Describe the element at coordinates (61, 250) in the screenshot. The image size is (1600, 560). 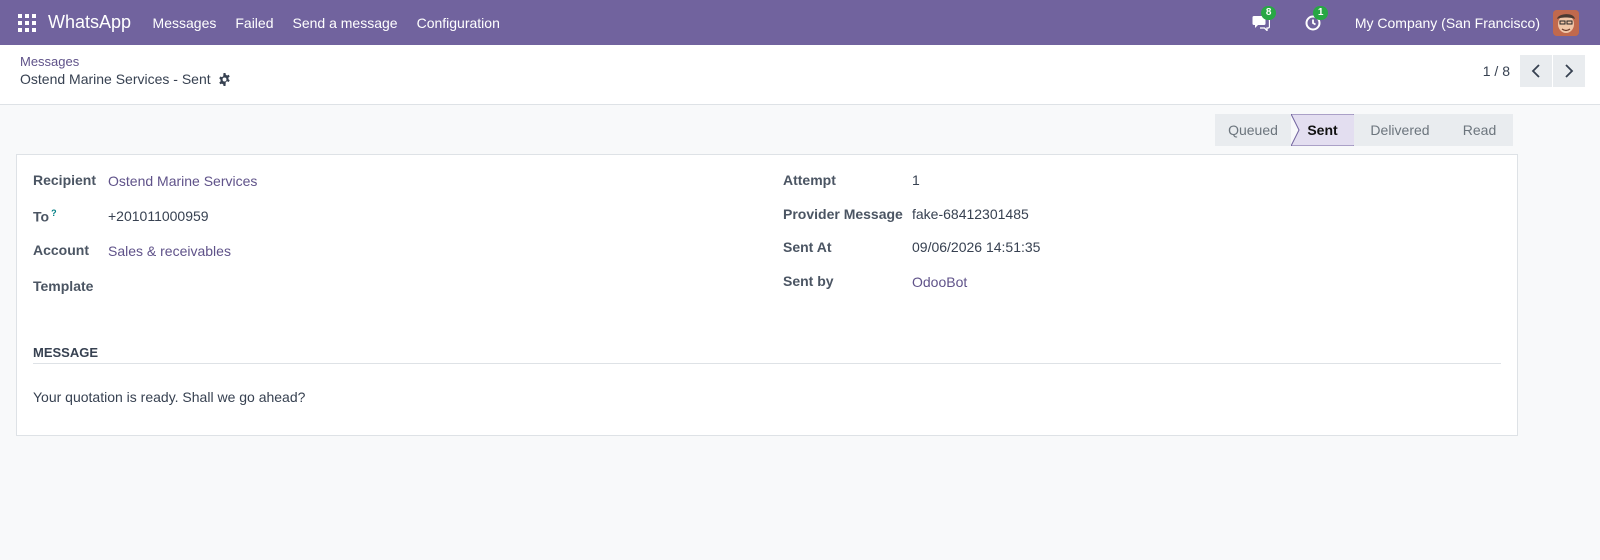
I see `account-label: Account` at that location.